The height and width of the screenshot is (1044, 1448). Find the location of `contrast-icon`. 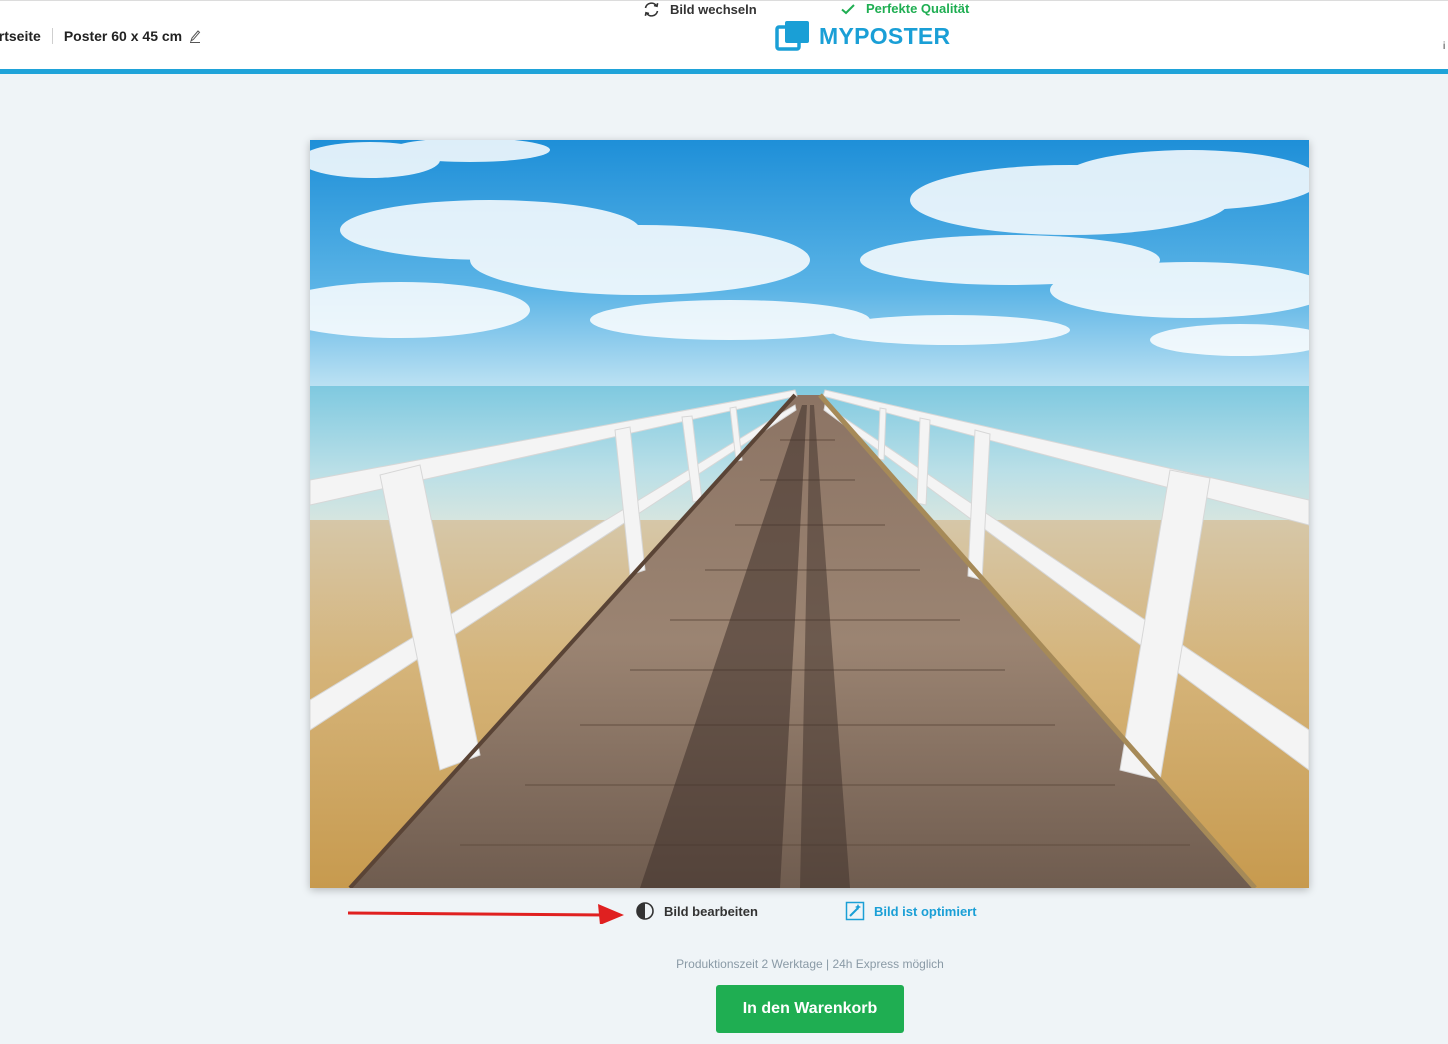

contrast-icon is located at coordinates (645, 911).